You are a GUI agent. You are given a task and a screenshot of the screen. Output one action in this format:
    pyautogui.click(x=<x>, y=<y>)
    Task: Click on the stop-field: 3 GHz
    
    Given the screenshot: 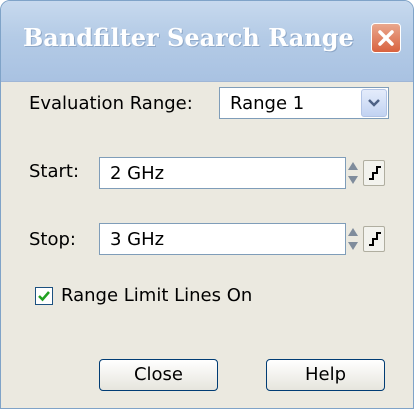 What is the action you would take?
    pyautogui.click(x=222, y=239)
    